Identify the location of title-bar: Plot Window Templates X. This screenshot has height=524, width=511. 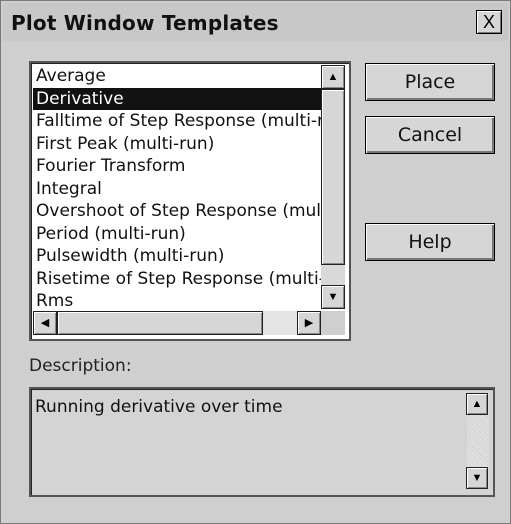
(255, 22).